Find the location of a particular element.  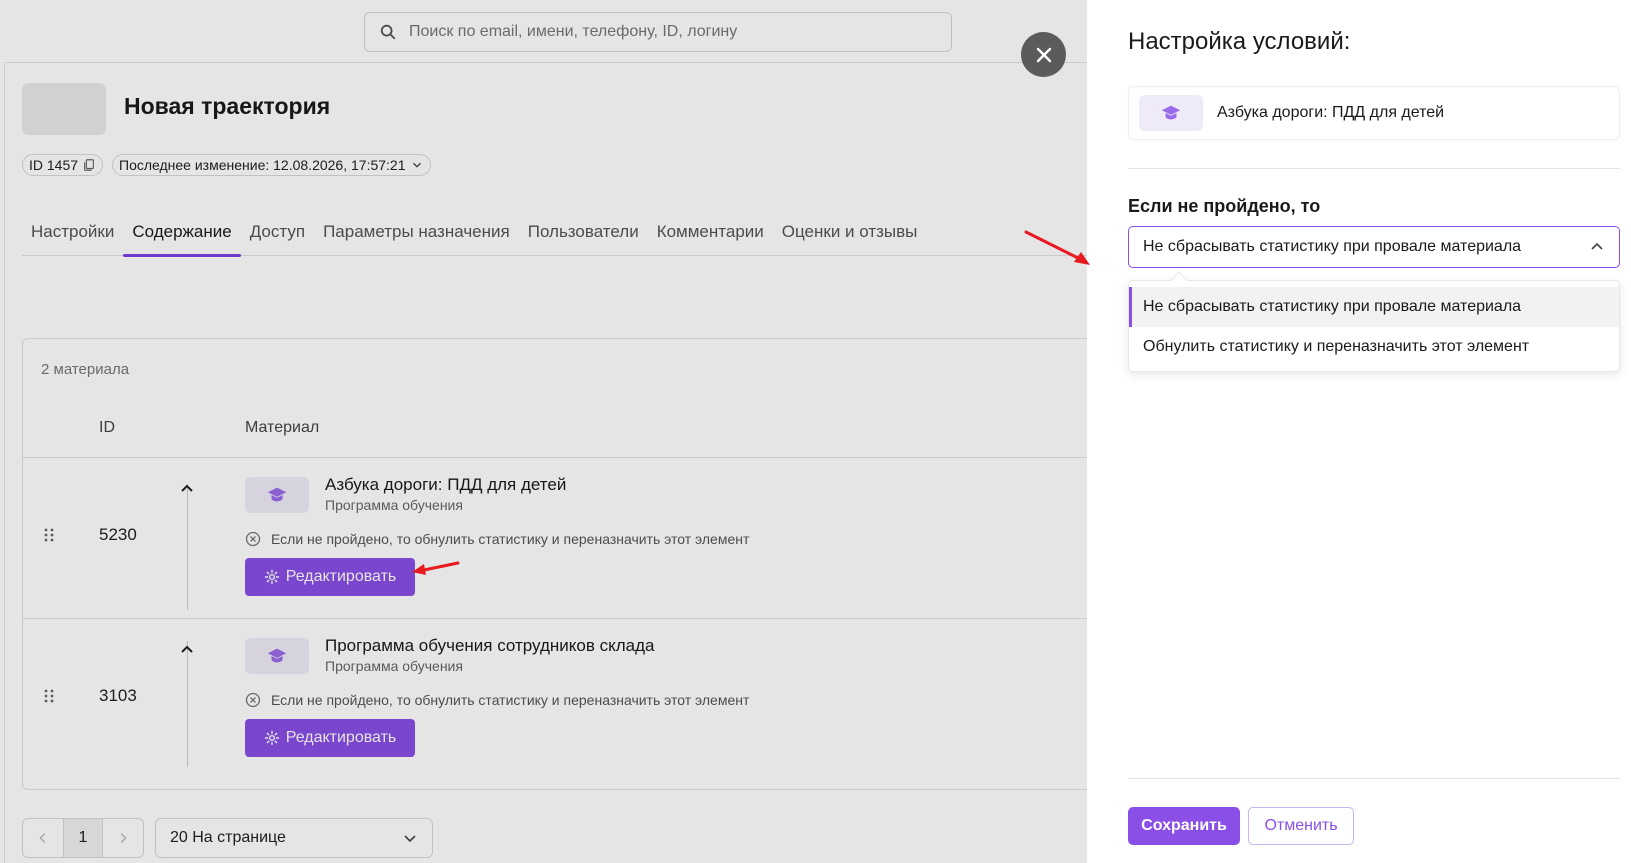

graduation-cap-icon is located at coordinates (1171, 112).